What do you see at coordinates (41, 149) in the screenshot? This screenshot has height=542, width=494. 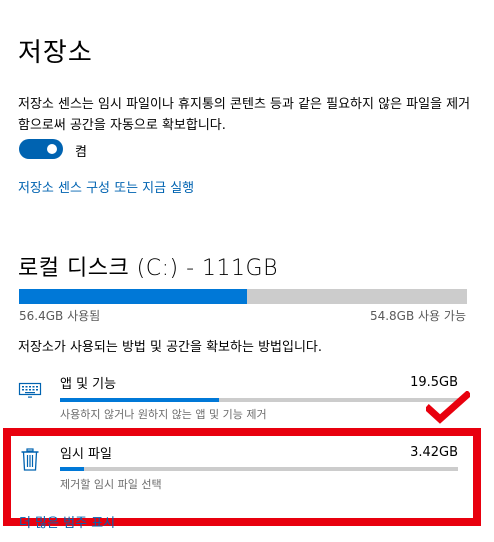 I see `storage-sense-toggle` at bounding box center [41, 149].